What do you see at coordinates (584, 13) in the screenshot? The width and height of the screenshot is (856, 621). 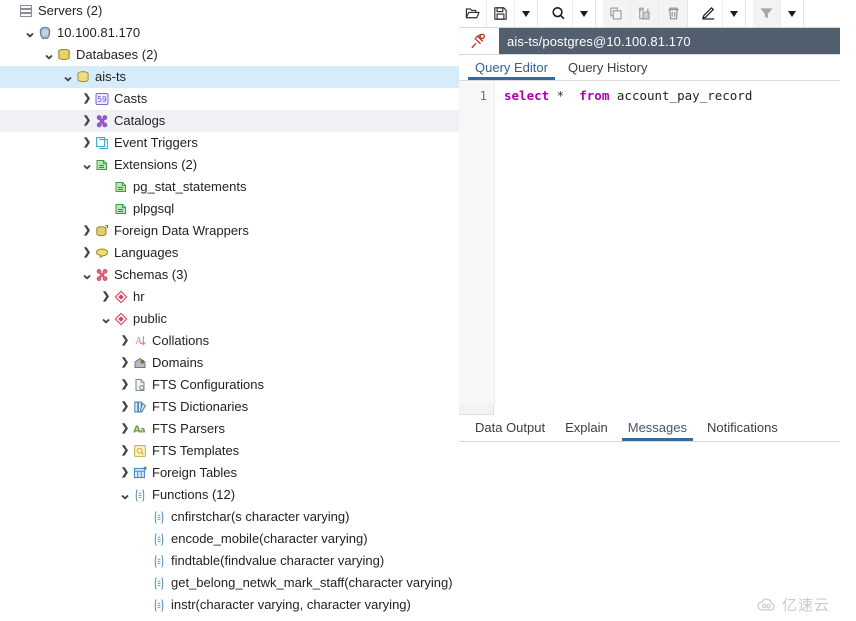 I see `find-options-menu` at bounding box center [584, 13].